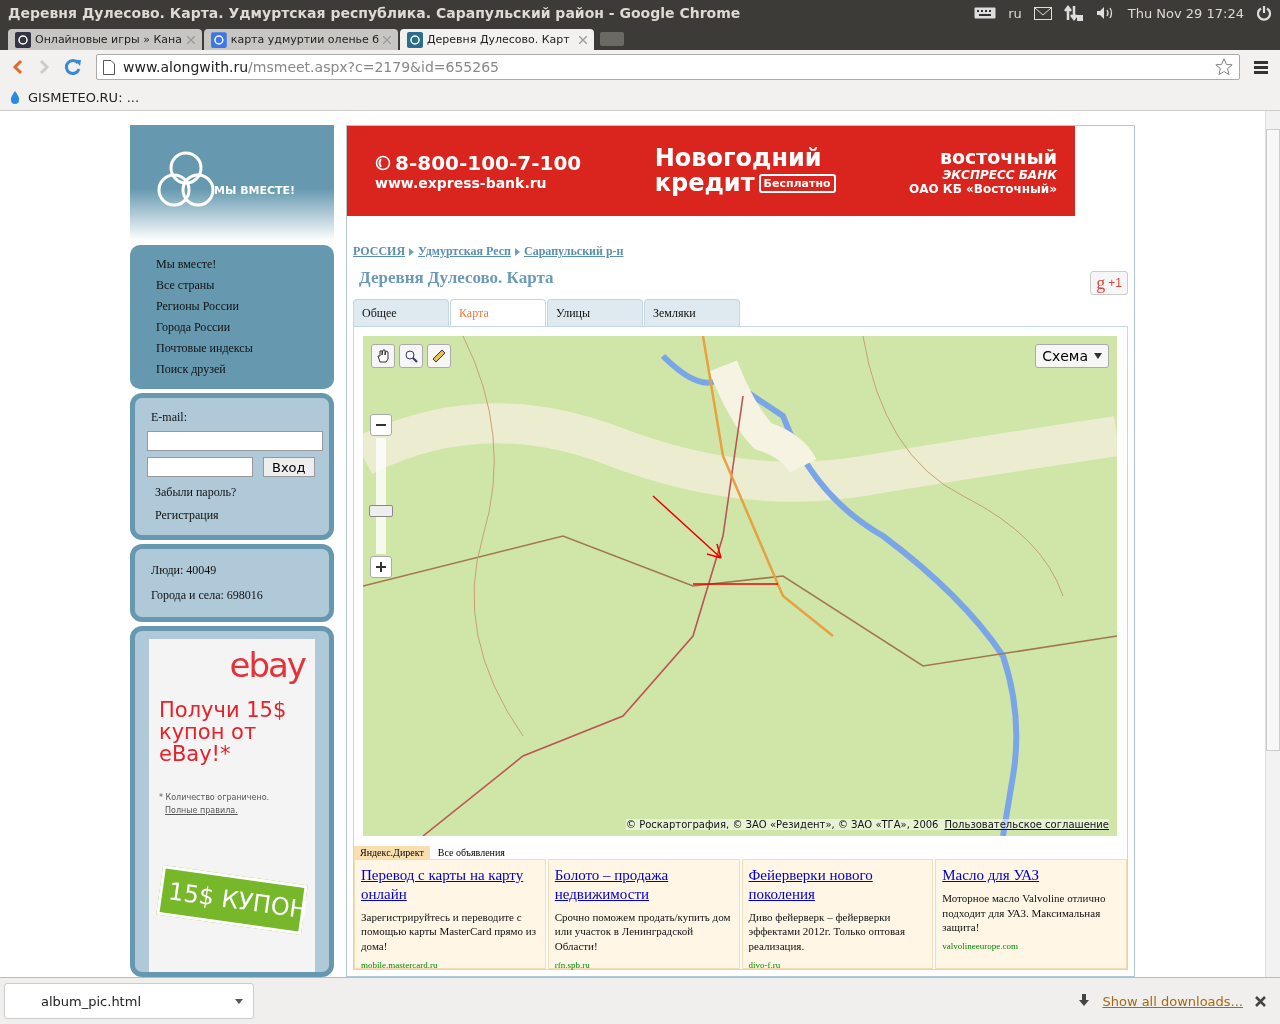  I want to click on banner-badge: Бесплатно, so click(797, 184).